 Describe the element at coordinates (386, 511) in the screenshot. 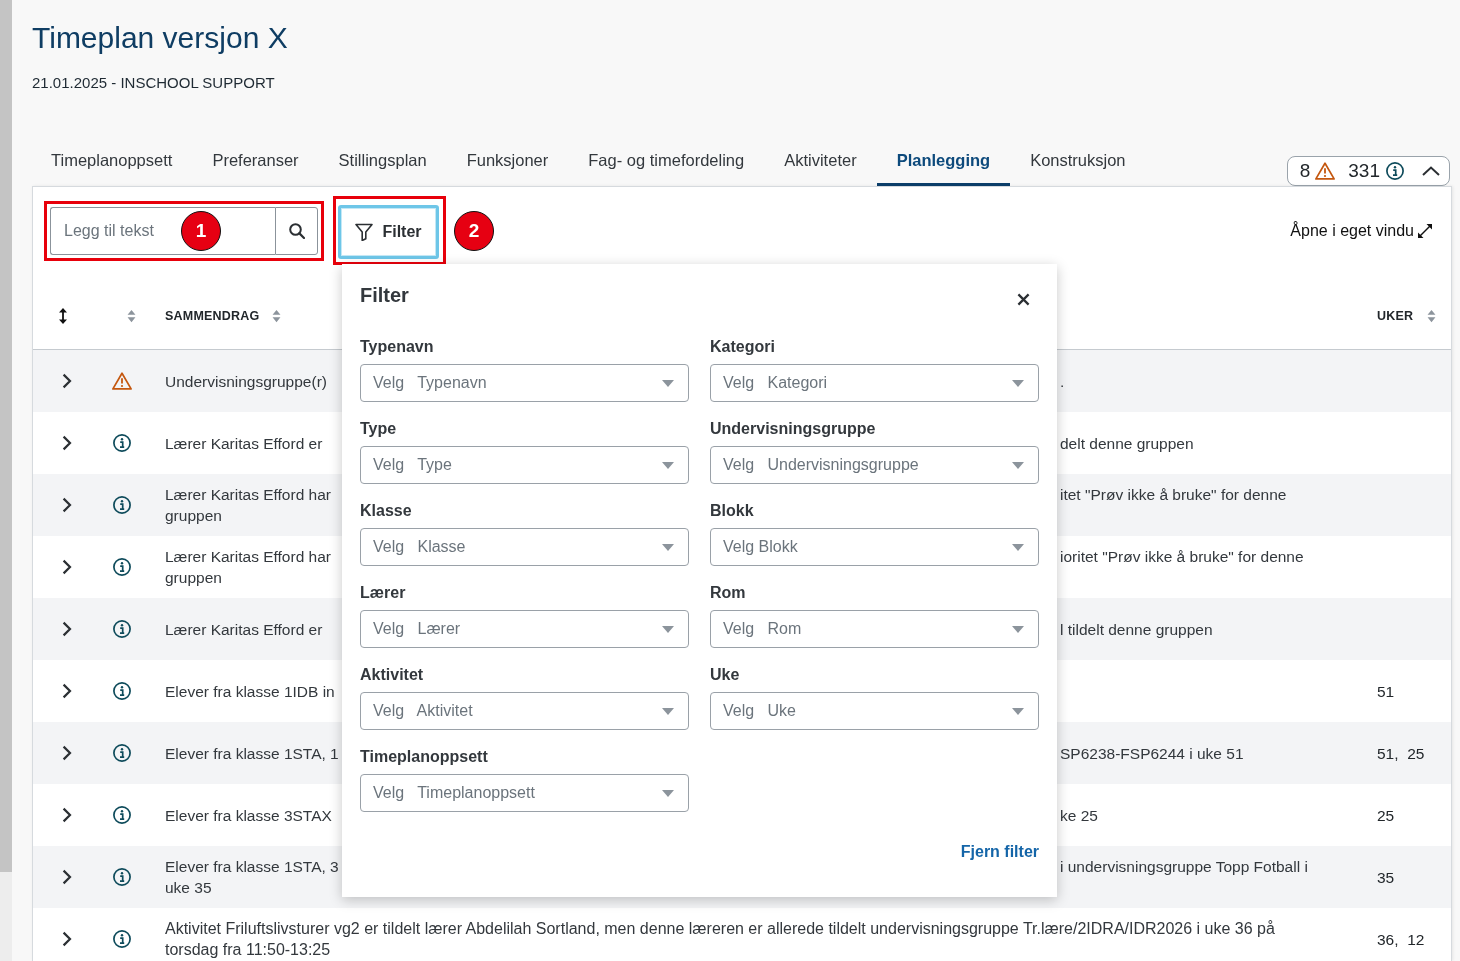

I see `field-label: Klasse` at that location.